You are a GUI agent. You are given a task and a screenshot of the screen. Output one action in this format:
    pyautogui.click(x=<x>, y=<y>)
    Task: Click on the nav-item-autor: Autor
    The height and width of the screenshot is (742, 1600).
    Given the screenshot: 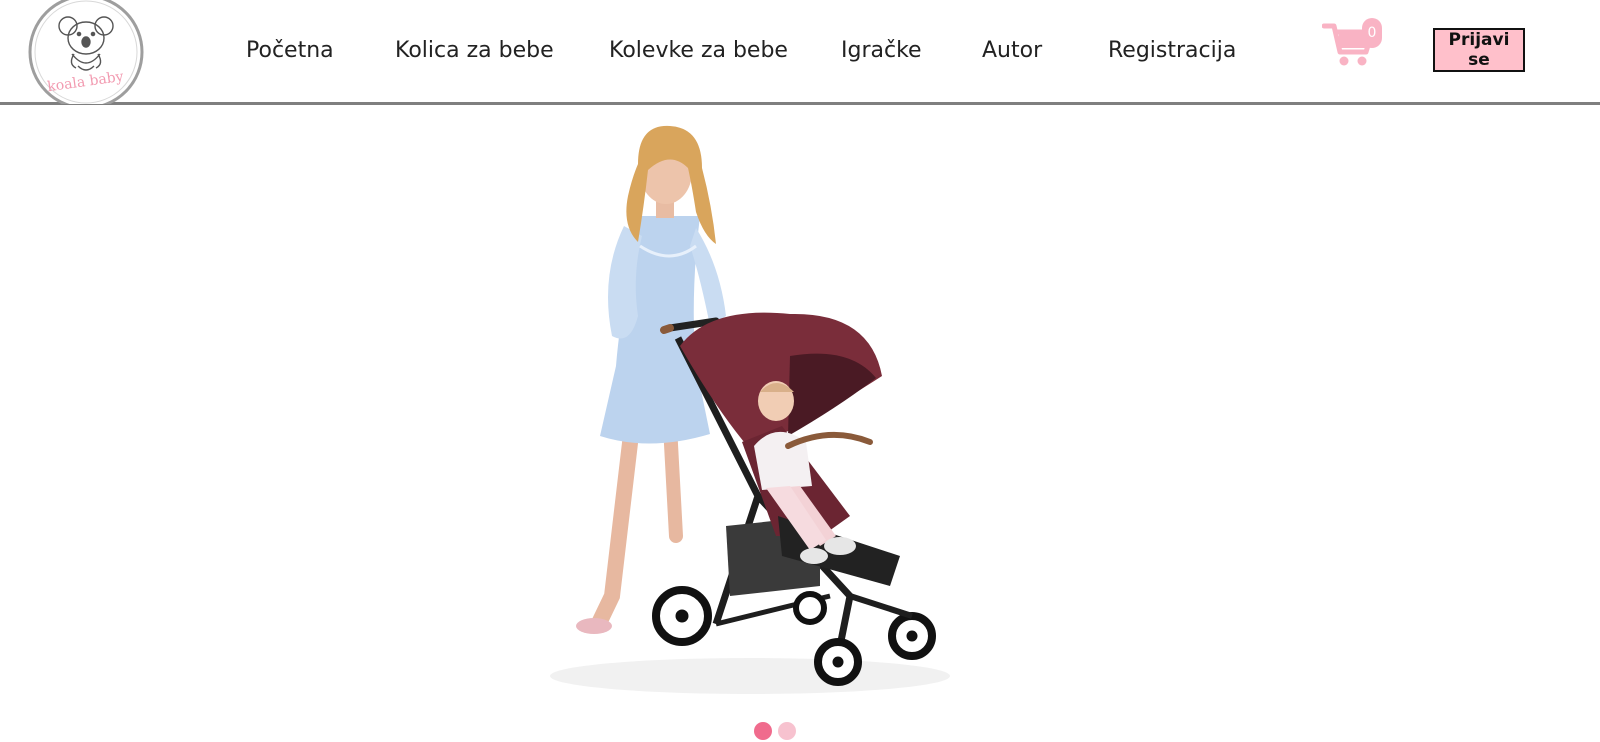 What is the action you would take?
    pyautogui.click(x=1012, y=50)
    